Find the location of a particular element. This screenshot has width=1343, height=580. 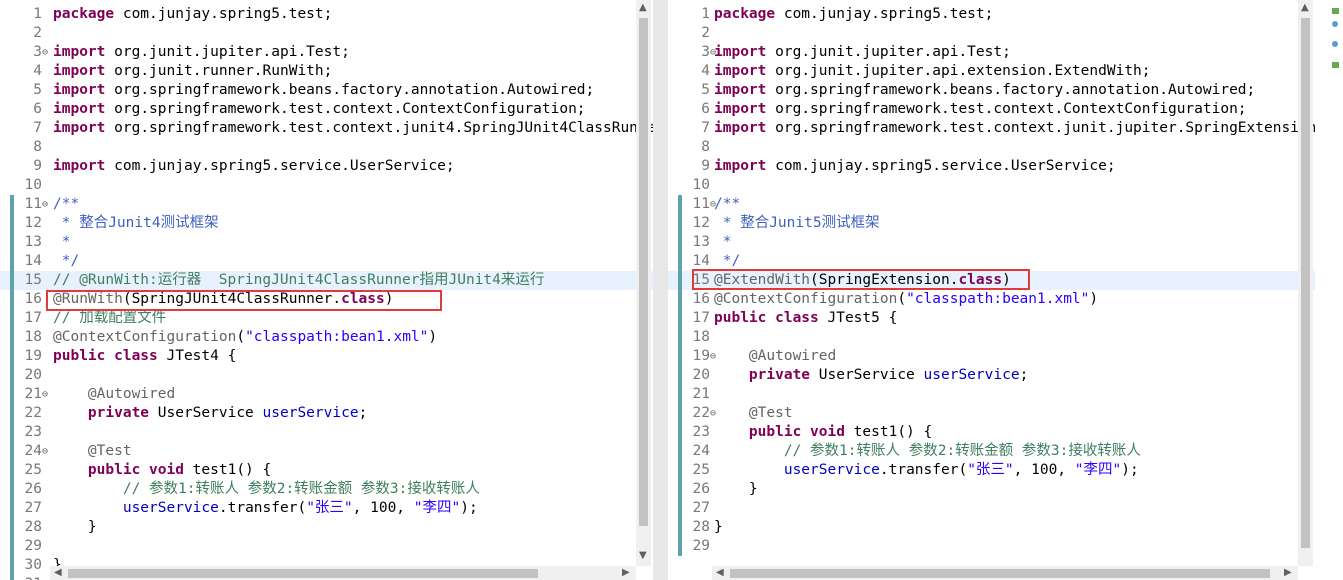

code-line: 19 ⊖ @Autowired is located at coordinates (991, 356).